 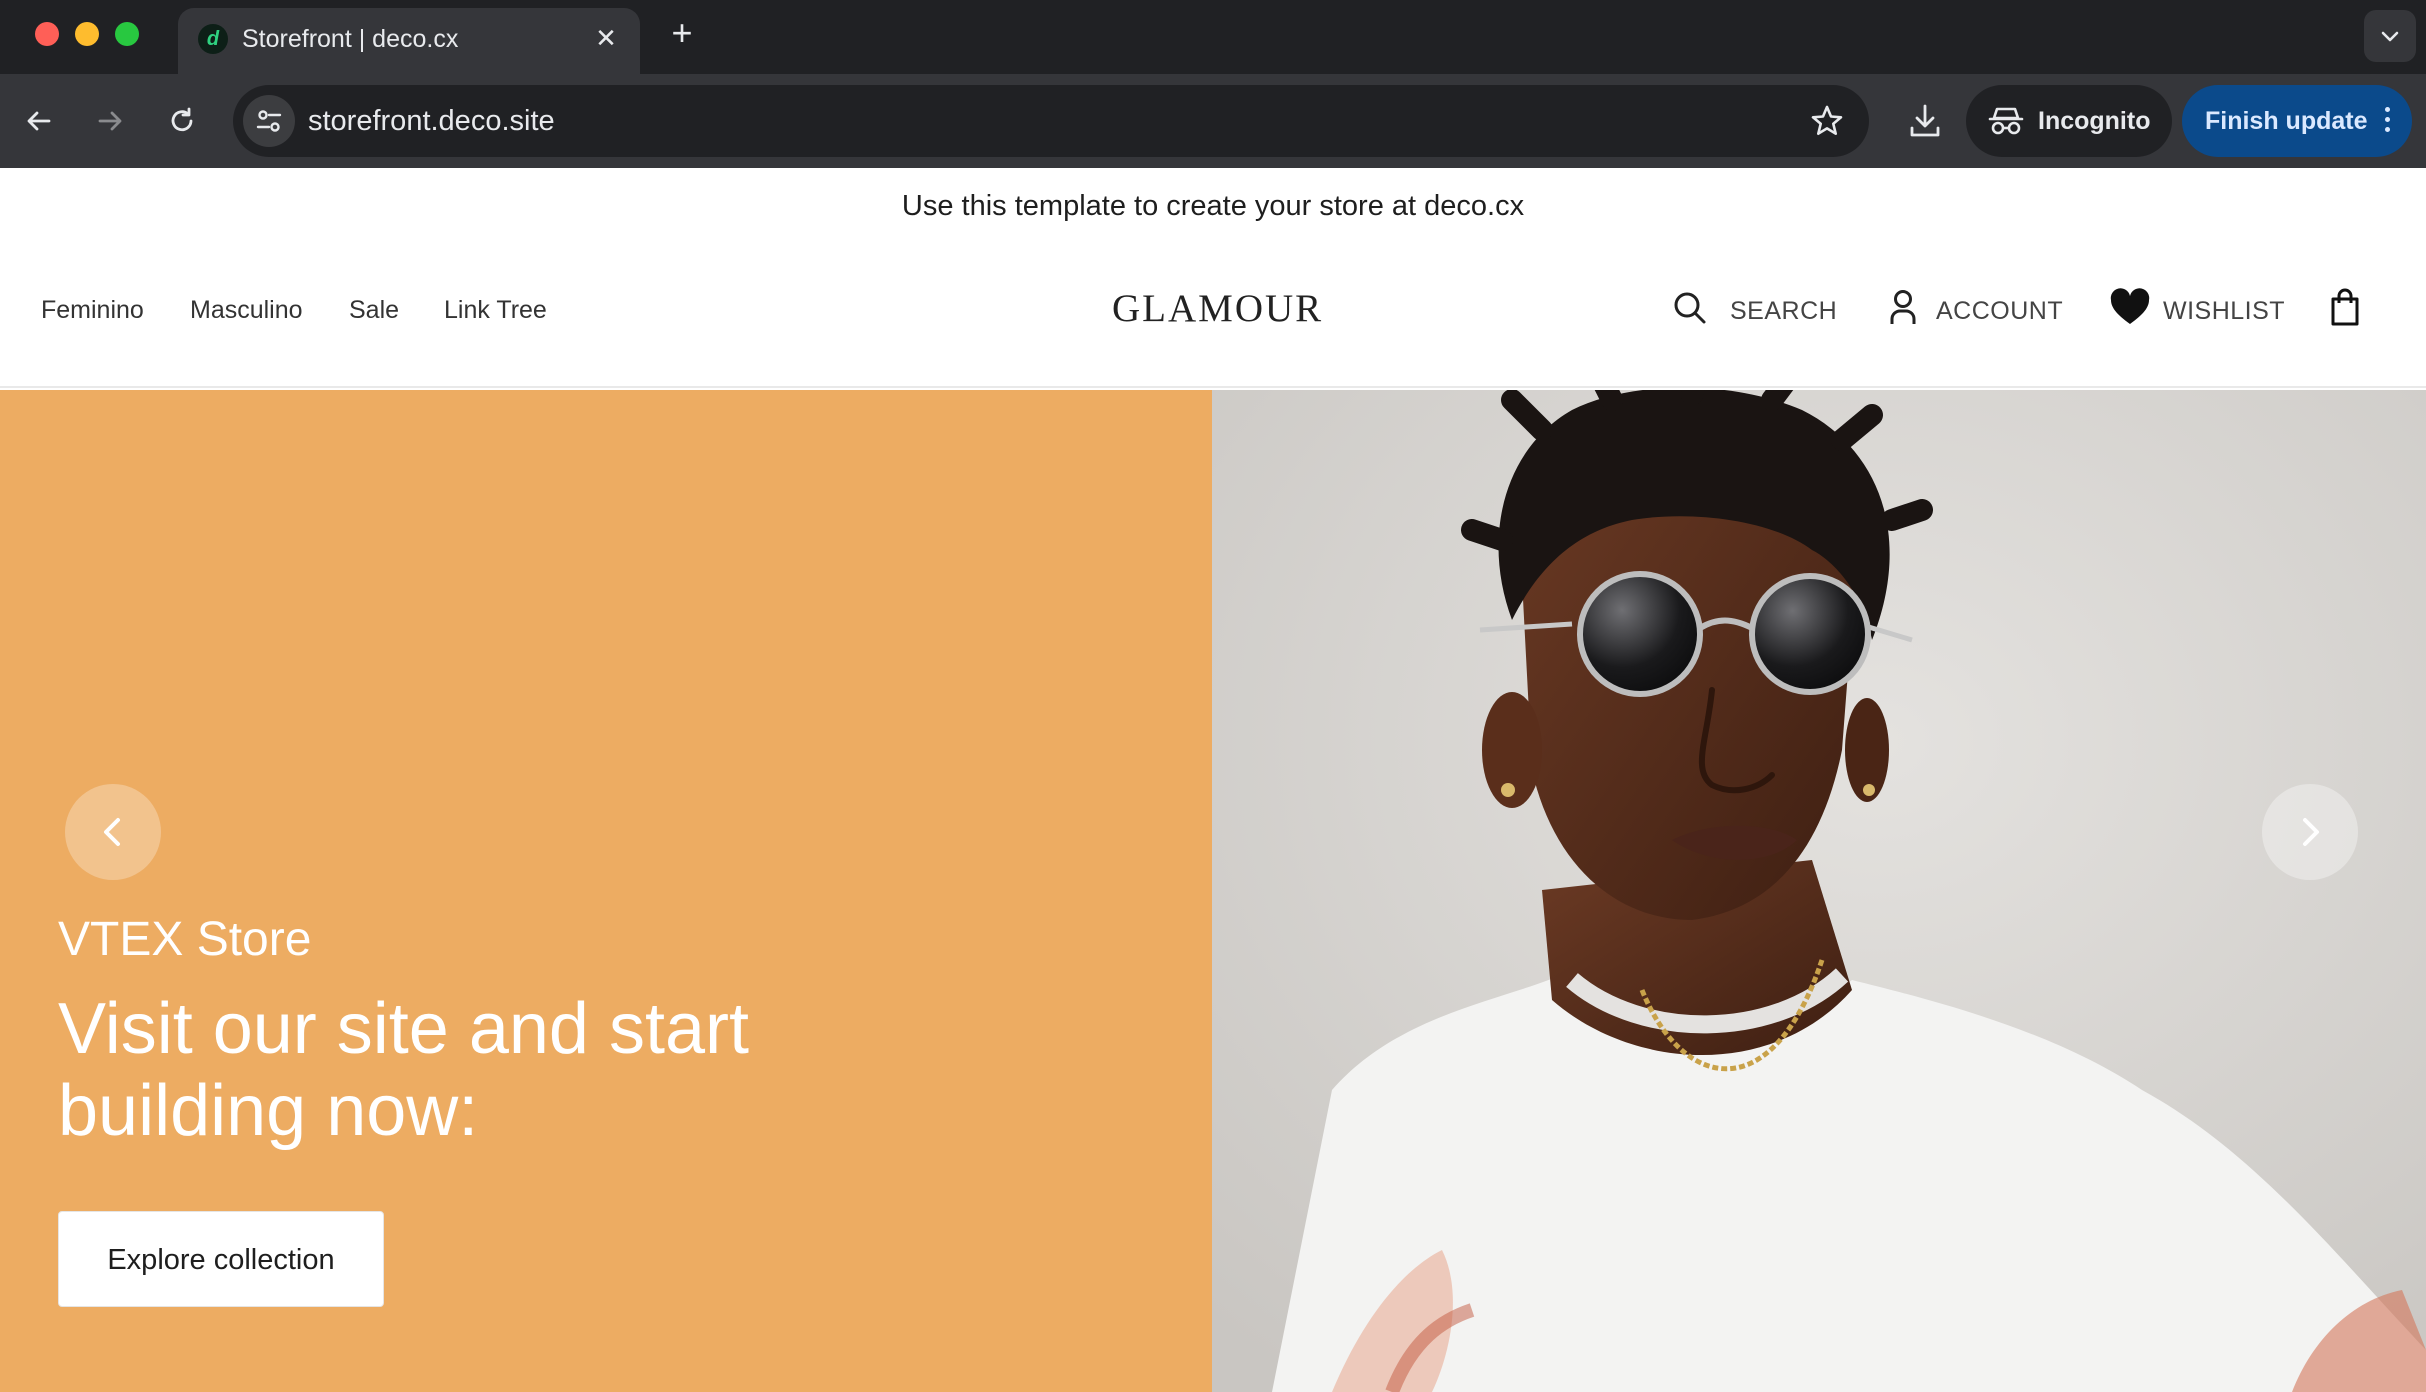 I want to click on url-text: storefront.deco.site, so click(x=431, y=121).